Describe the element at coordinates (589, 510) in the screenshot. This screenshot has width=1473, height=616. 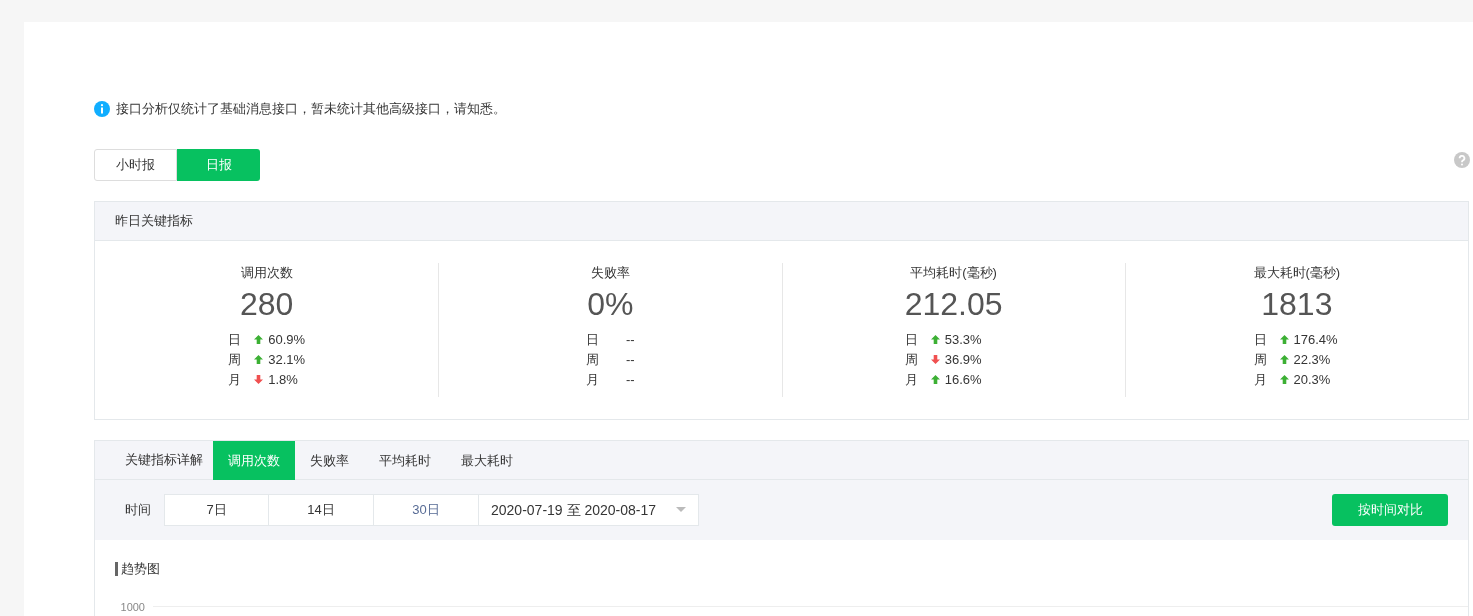
I see `date-range-select: 2020-07-19 至 2020-08-17` at that location.